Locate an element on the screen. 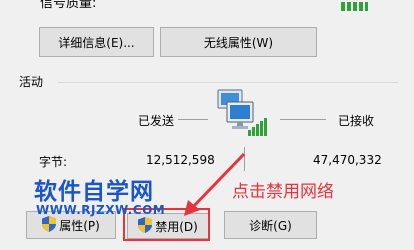 Image resolution: width=414 pixels, height=250 pixels. activity-section-title: 活动 is located at coordinates (31, 82).